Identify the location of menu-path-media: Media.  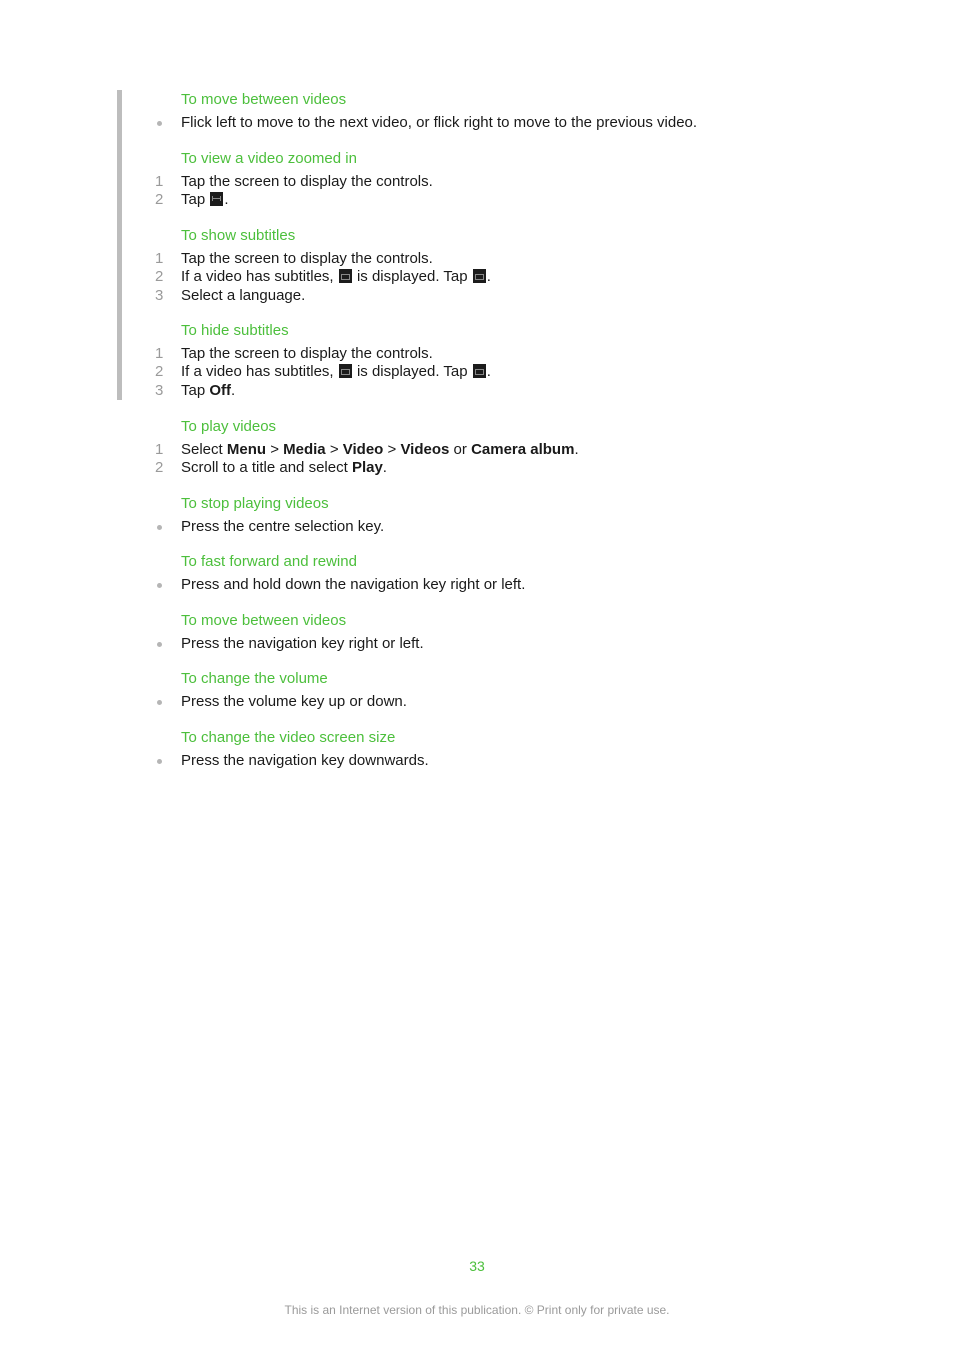
(304, 449).